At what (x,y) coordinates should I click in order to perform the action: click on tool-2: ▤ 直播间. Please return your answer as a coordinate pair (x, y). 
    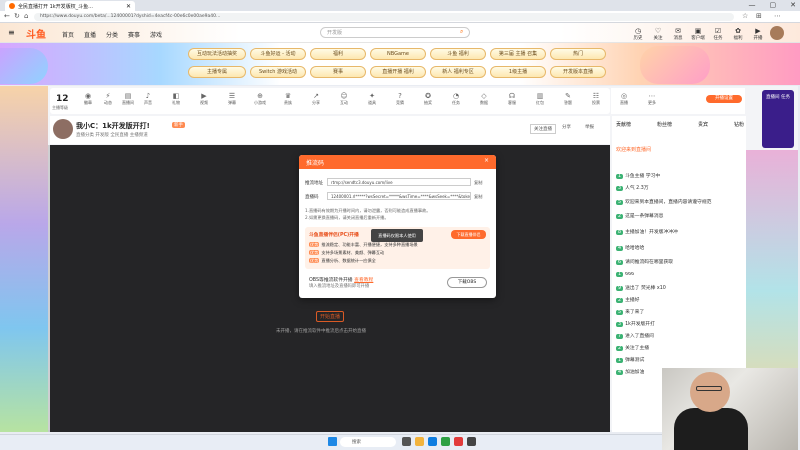
    Looking at the image, I should click on (128, 99).